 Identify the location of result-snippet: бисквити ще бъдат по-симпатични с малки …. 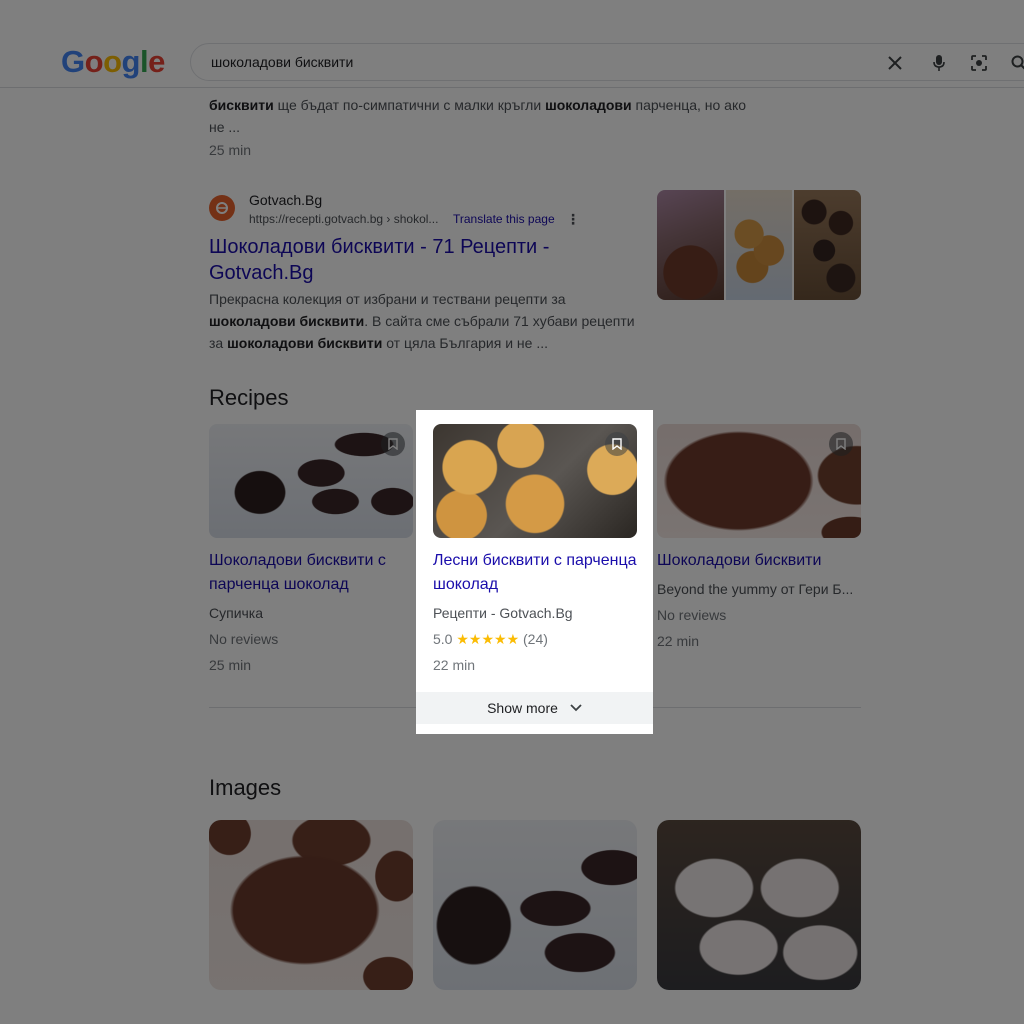
(478, 116).